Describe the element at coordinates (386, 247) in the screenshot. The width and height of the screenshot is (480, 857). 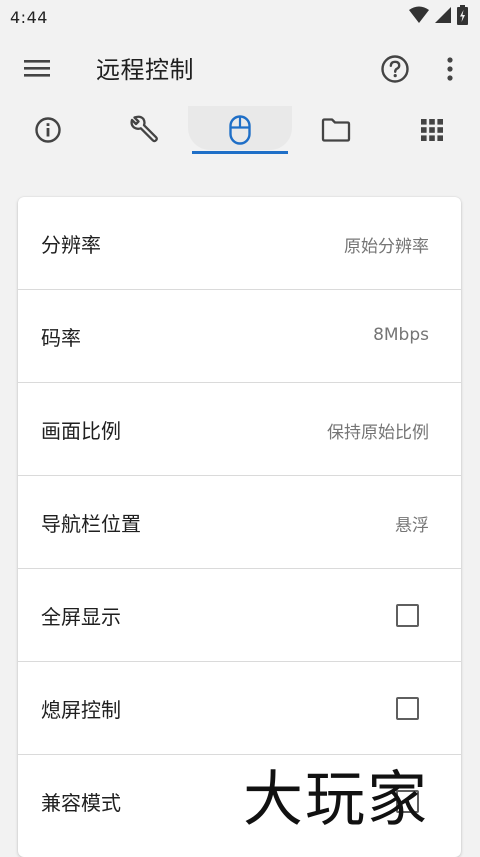
I see `setting-value: 原始分辨率` at that location.